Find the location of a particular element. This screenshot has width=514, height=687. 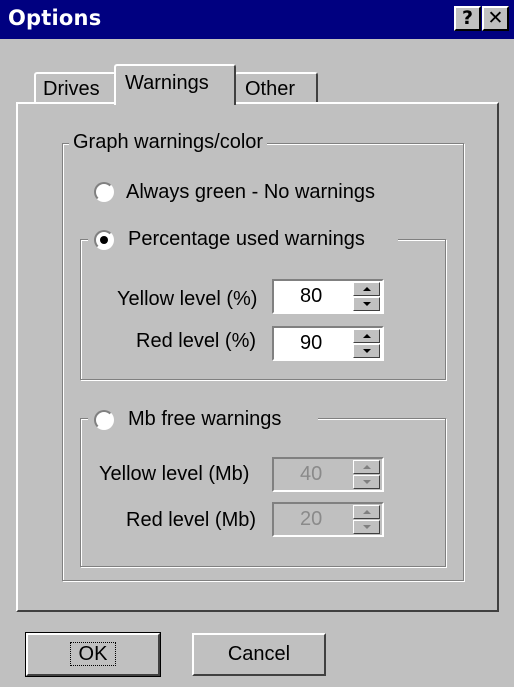

red-mb-label: Red level (Mb) is located at coordinates (191, 520).